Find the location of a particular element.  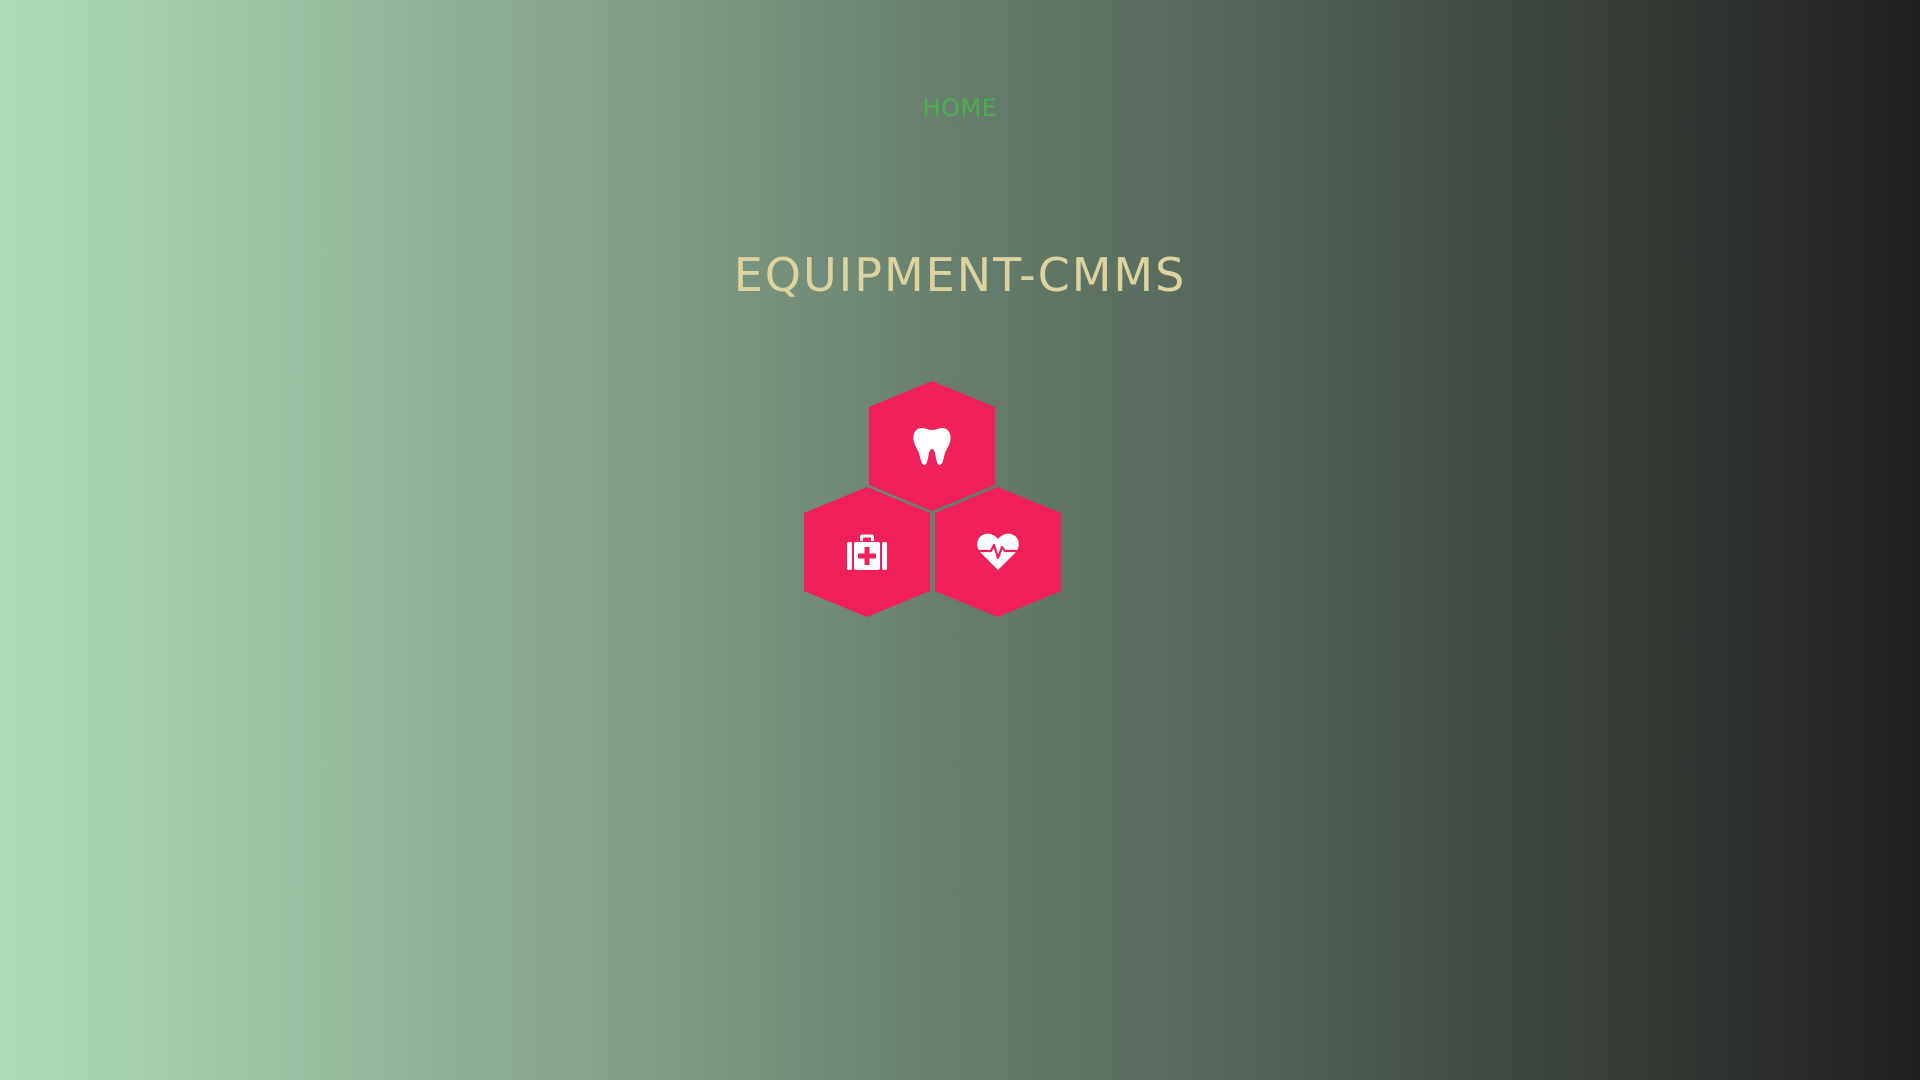

cardiology-tile is located at coordinates (998, 552).